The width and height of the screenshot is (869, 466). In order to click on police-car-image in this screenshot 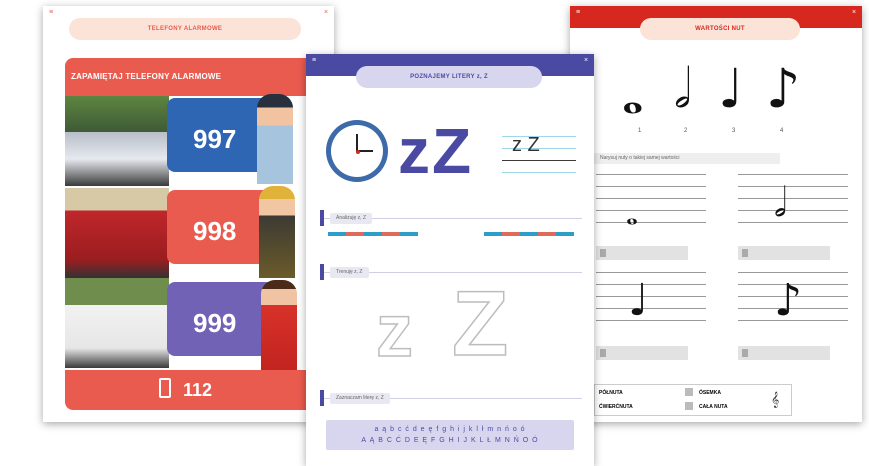, I will do `click(117, 141)`.